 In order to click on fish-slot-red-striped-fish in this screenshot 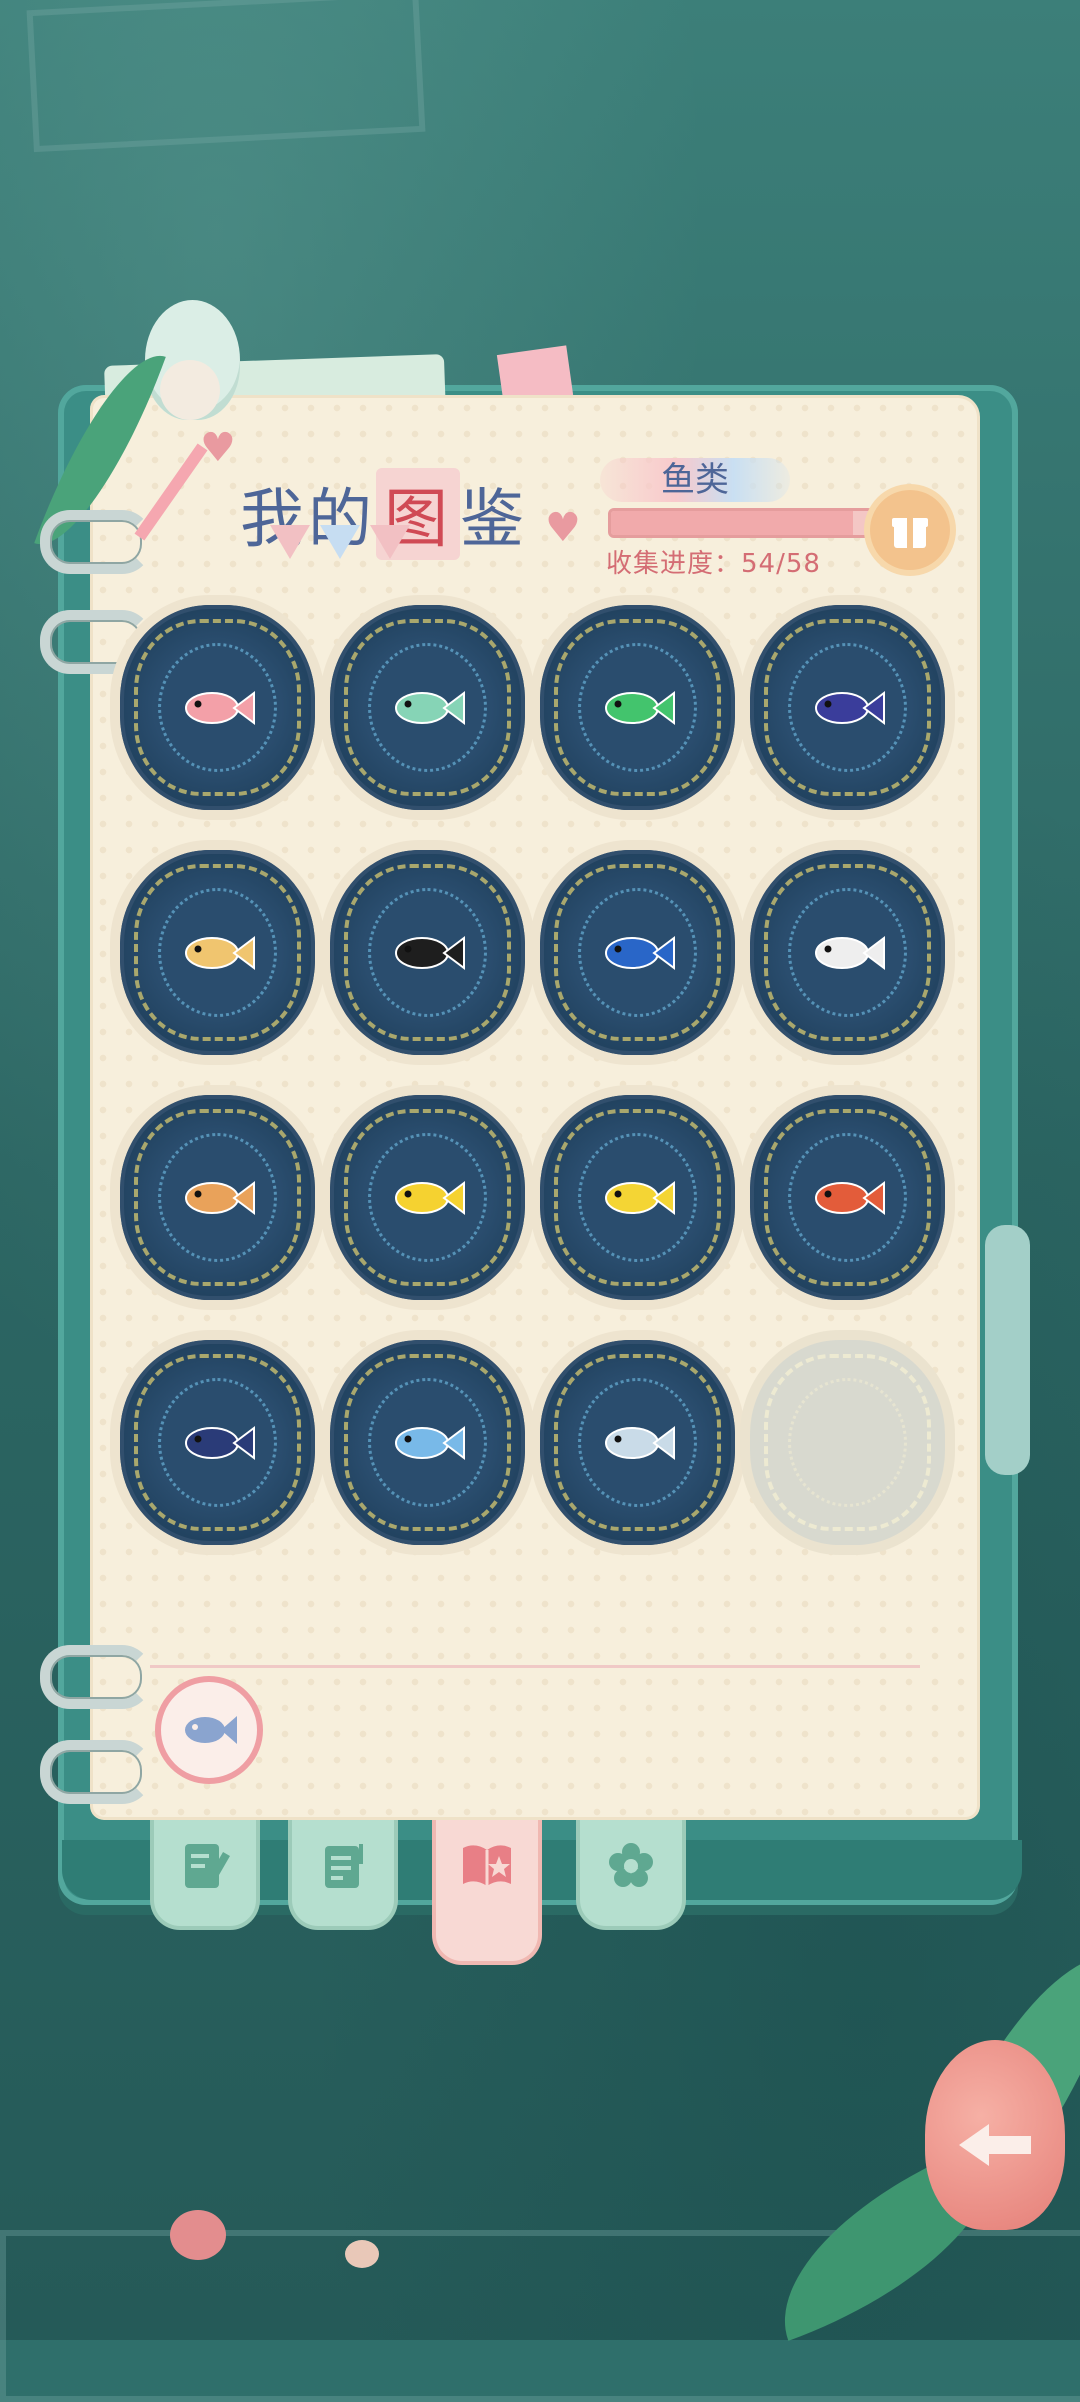, I will do `click(847, 1197)`.